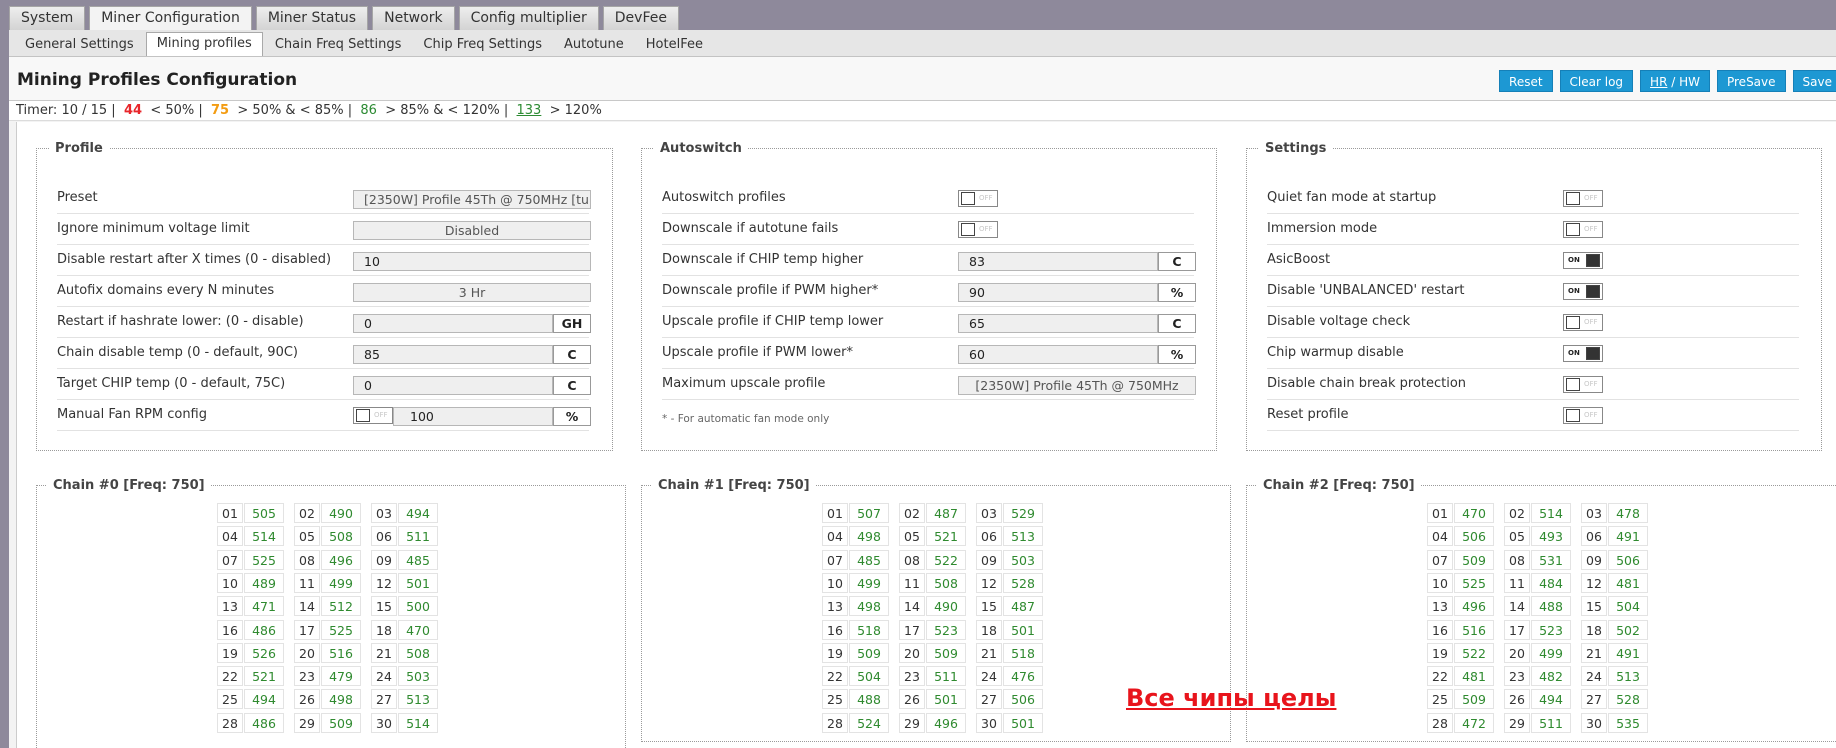  Describe the element at coordinates (1583, 260) in the screenshot. I see `asicboost-toggle: ON` at that location.